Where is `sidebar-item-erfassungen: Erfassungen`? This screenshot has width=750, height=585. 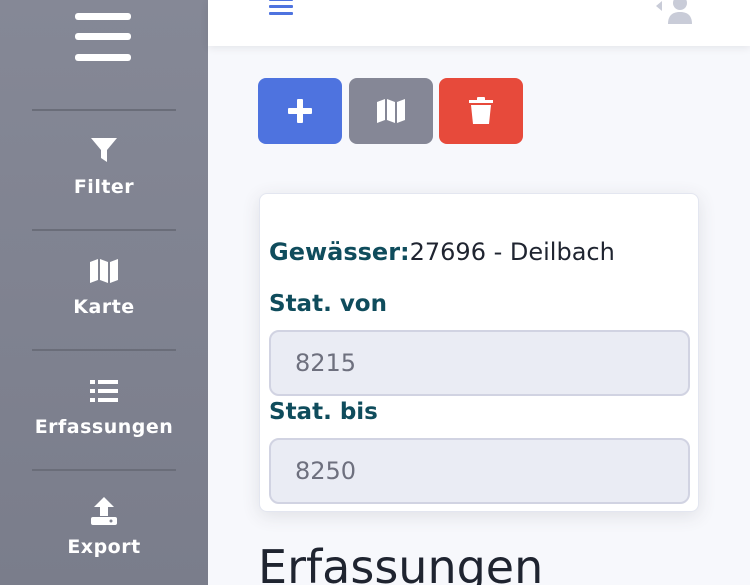 sidebar-item-erfassungen: Erfassungen is located at coordinates (104, 410).